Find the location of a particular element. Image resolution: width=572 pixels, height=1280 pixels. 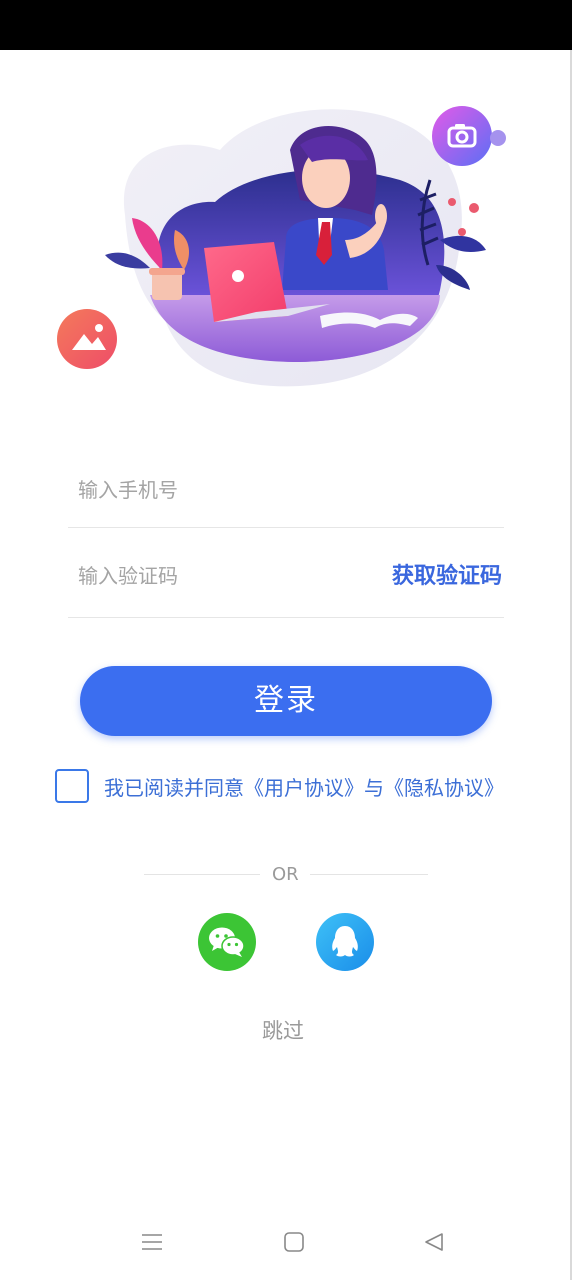

qq-icon is located at coordinates (345, 941).